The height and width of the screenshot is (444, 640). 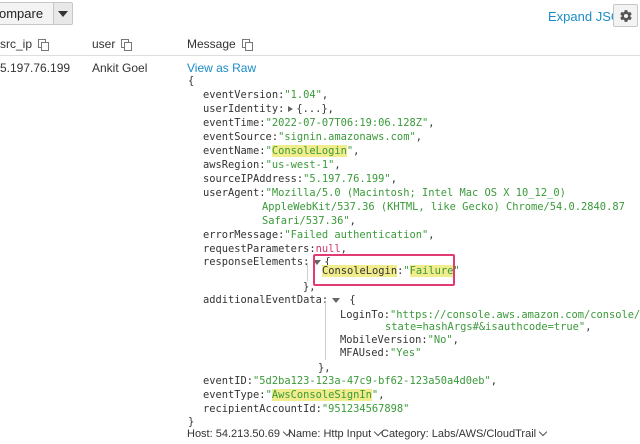 I want to click on footer-category: Category: Labs/AWS/CloudTrail, so click(x=464, y=433).